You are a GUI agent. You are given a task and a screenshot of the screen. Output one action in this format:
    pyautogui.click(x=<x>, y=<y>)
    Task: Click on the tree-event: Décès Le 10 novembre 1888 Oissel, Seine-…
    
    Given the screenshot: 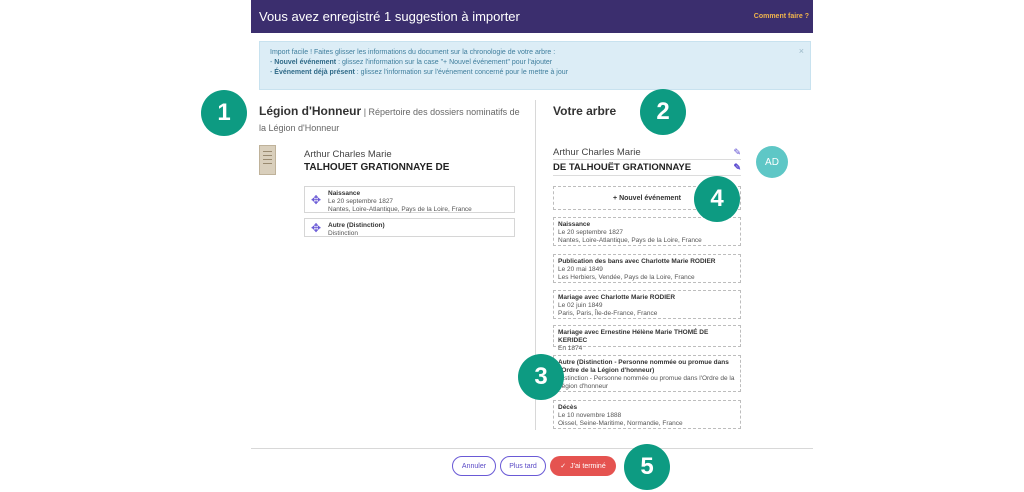 What is the action you would take?
    pyautogui.click(x=647, y=414)
    